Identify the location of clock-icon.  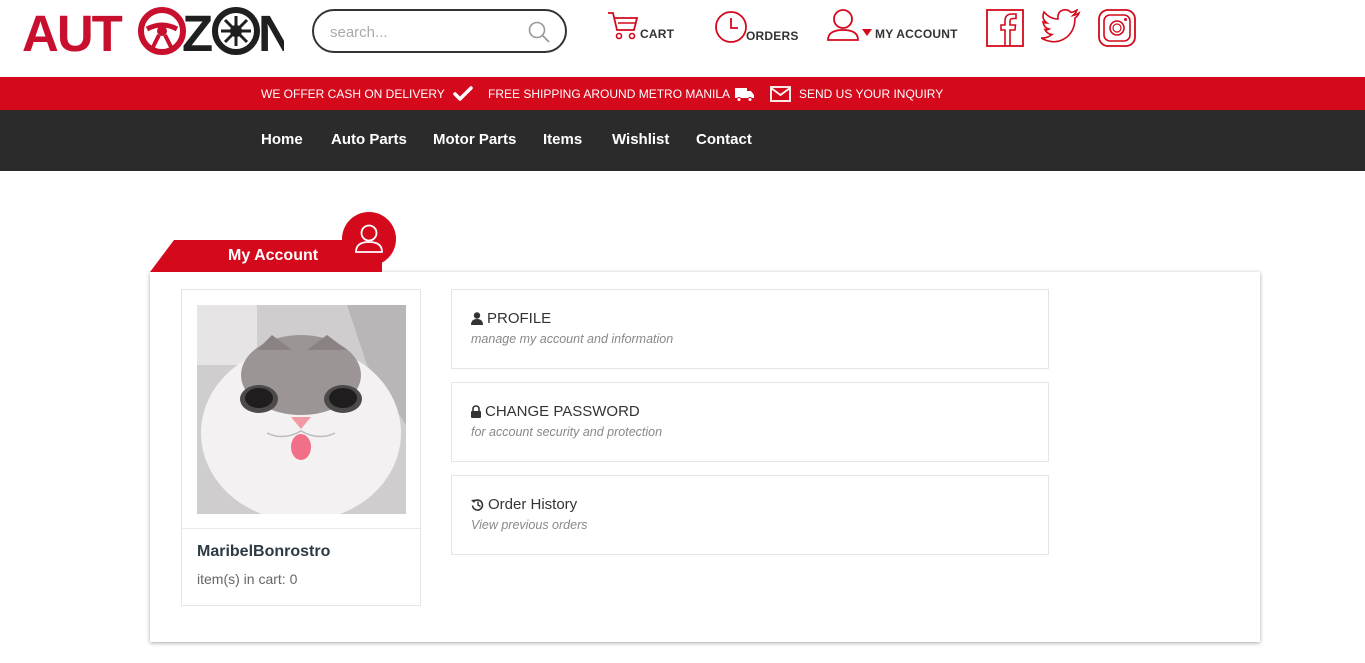
(731, 27).